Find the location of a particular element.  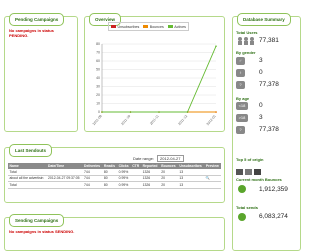

legend-item: Actives is located at coordinates (177, 27).